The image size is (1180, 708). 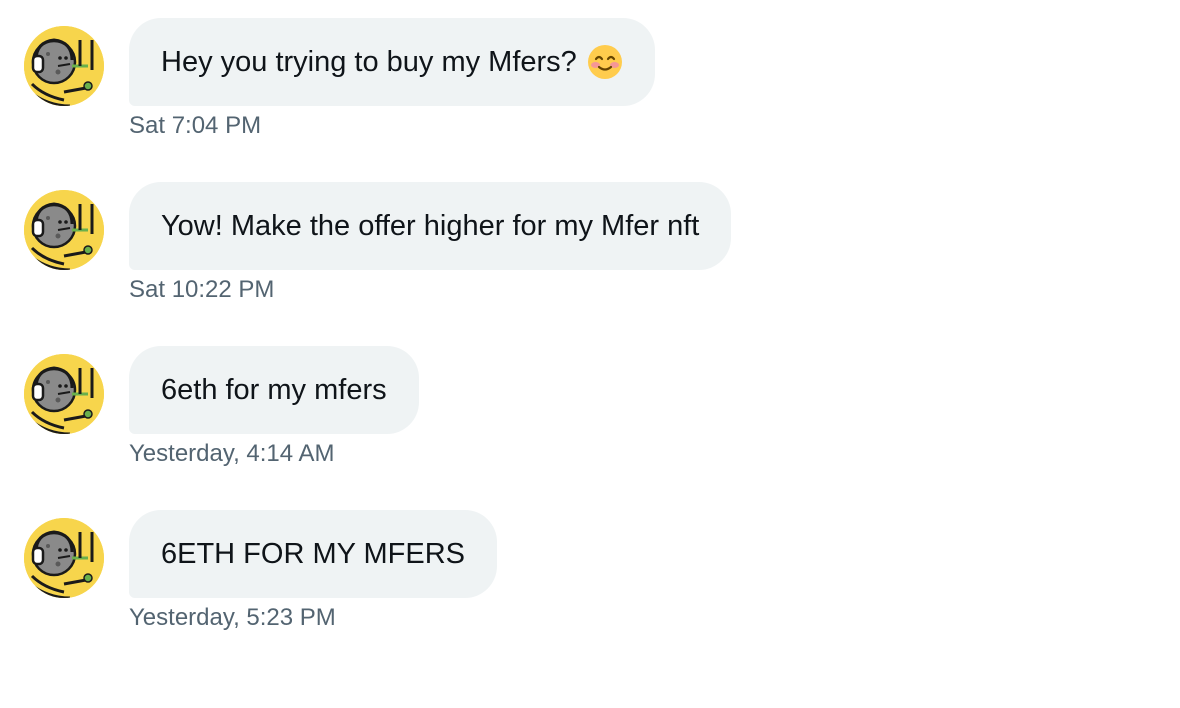 I want to click on message-text: Hey you trying to buy my Mfers?, so click(x=369, y=61).